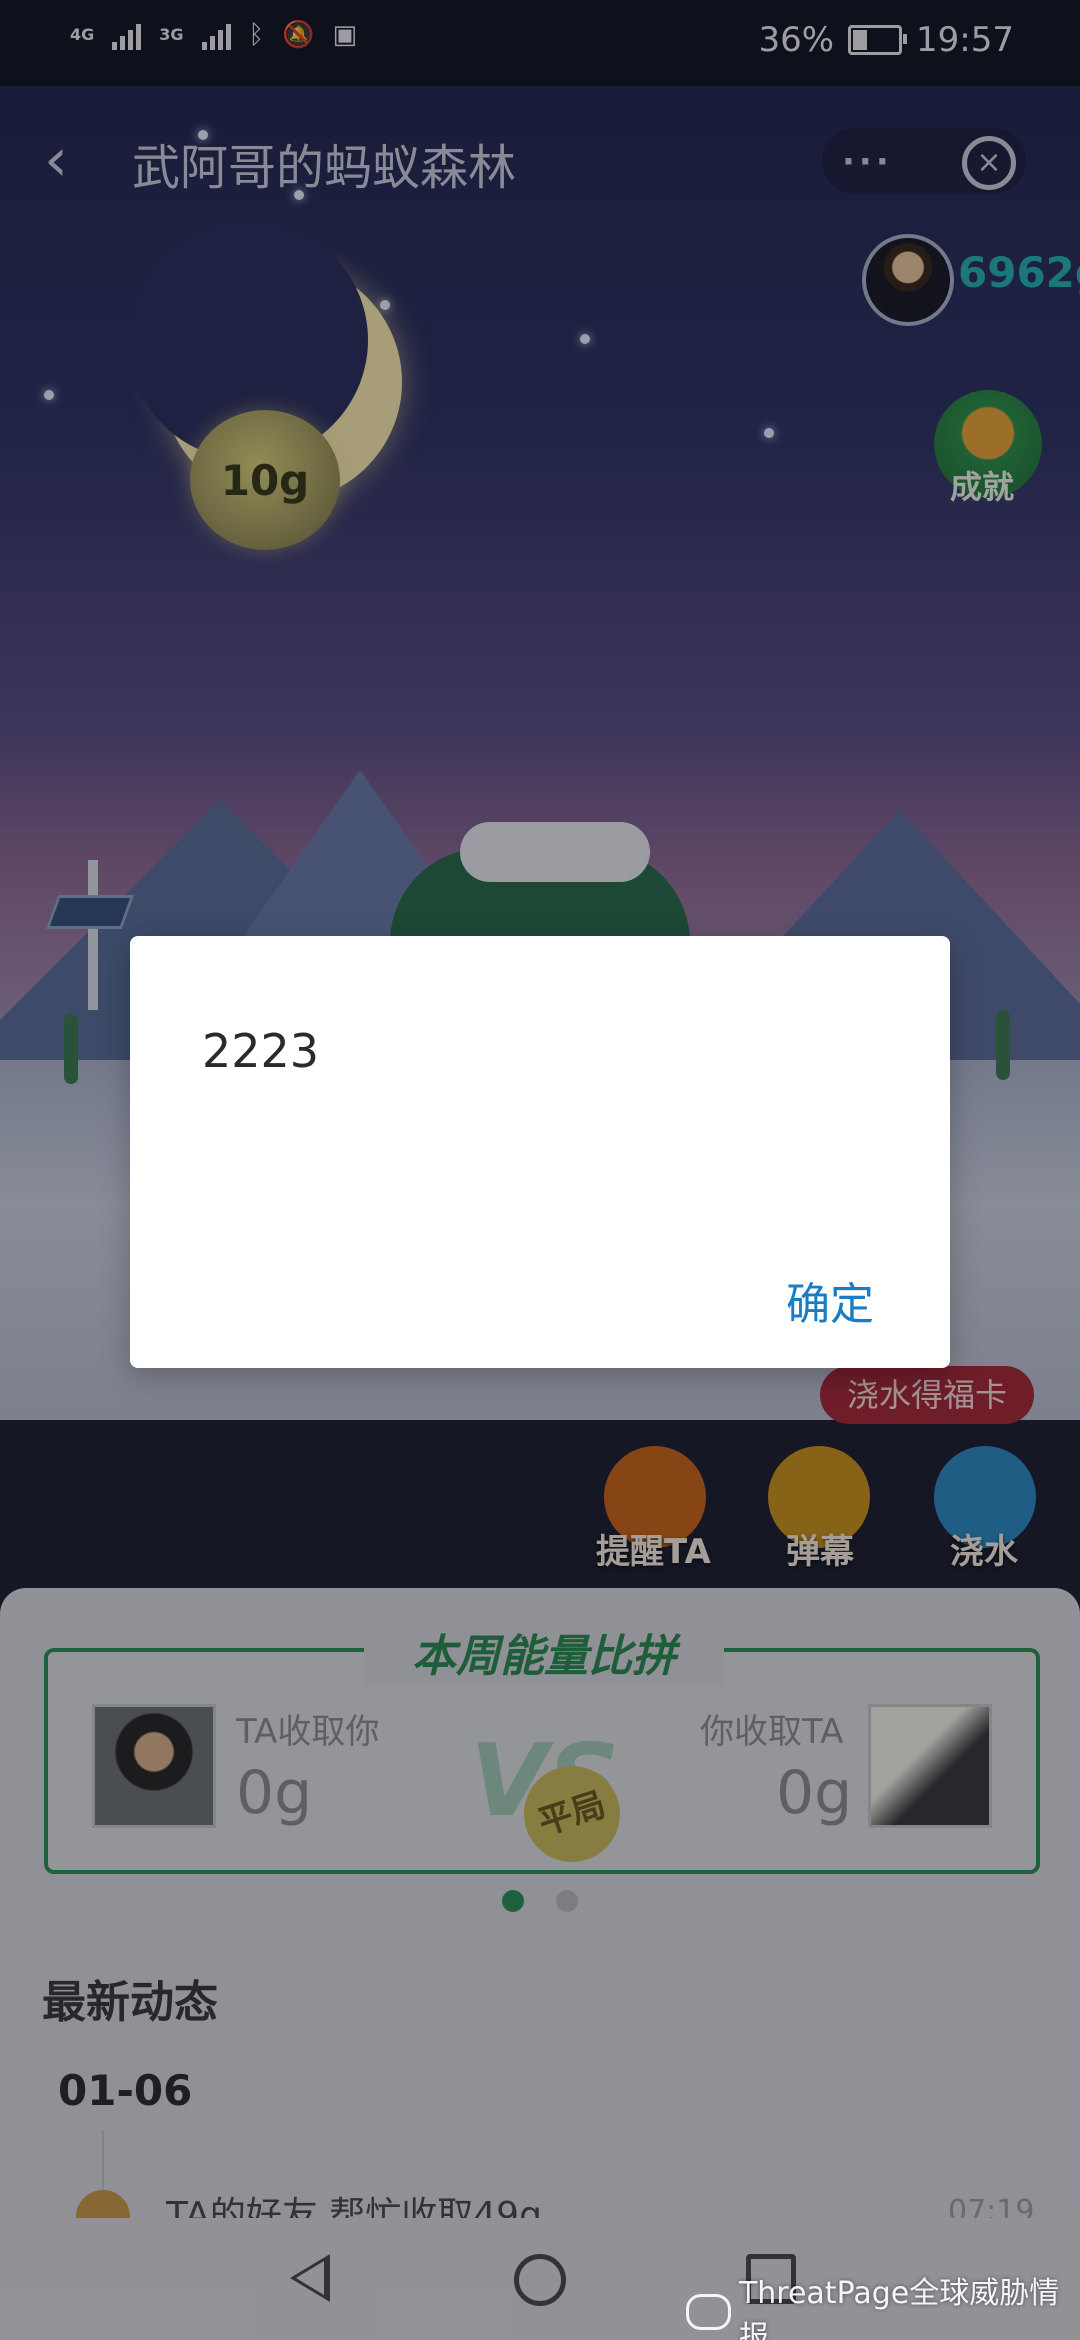  Describe the element at coordinates (708, 2312) in the screenshot. I see `wechat-icon` at that location.